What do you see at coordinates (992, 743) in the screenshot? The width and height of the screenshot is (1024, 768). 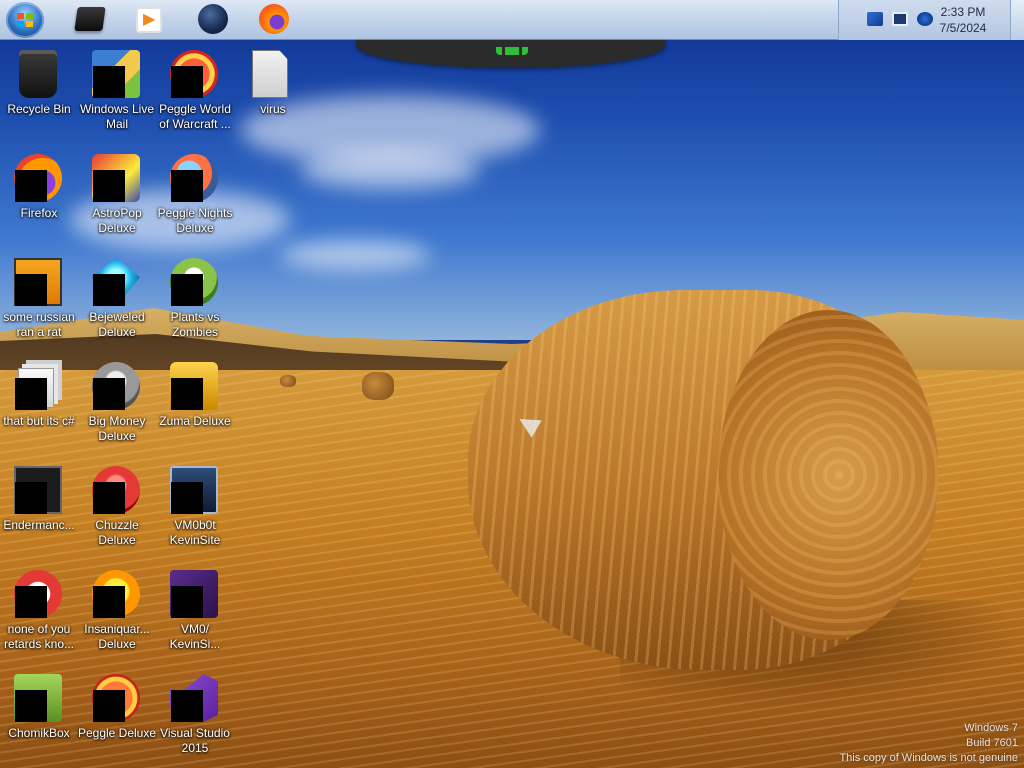 I see `watermark-line-2: Build 7601` at bounding box center [992, 743].